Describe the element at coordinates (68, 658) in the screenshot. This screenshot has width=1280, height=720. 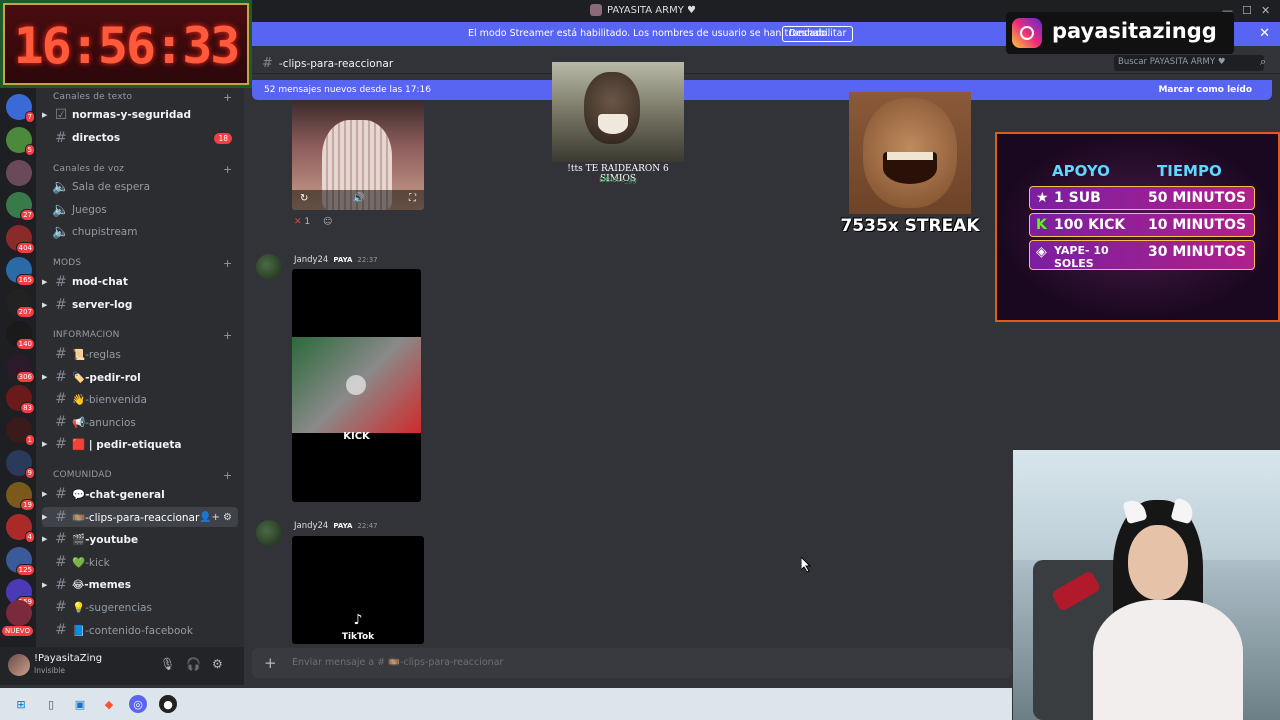
I see `username: !PayasitaZing` at that location.